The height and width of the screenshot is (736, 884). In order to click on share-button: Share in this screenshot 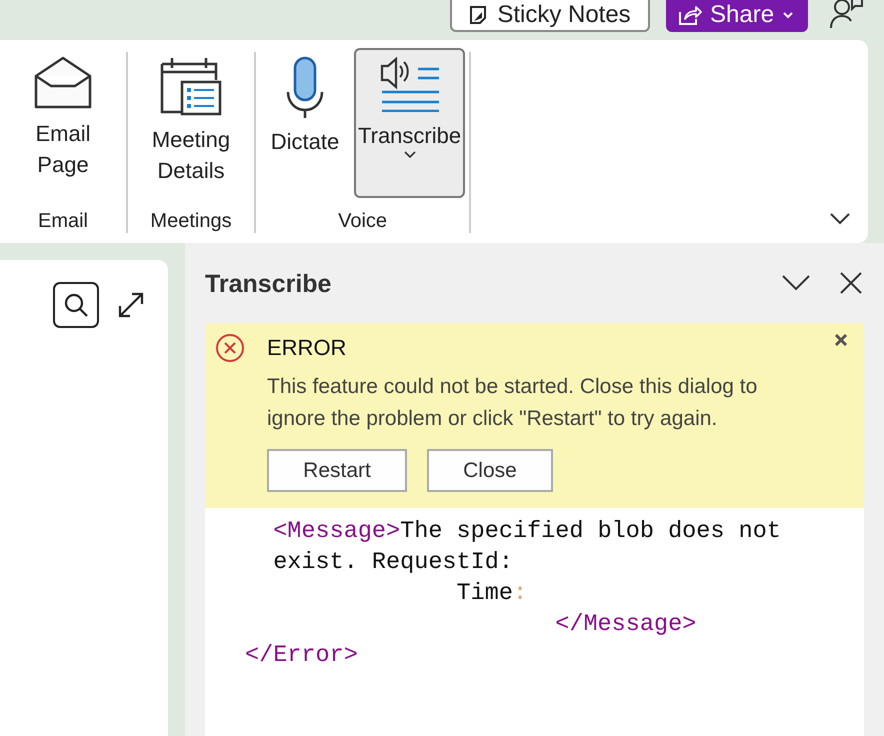, I will do `click(737, 16)`.